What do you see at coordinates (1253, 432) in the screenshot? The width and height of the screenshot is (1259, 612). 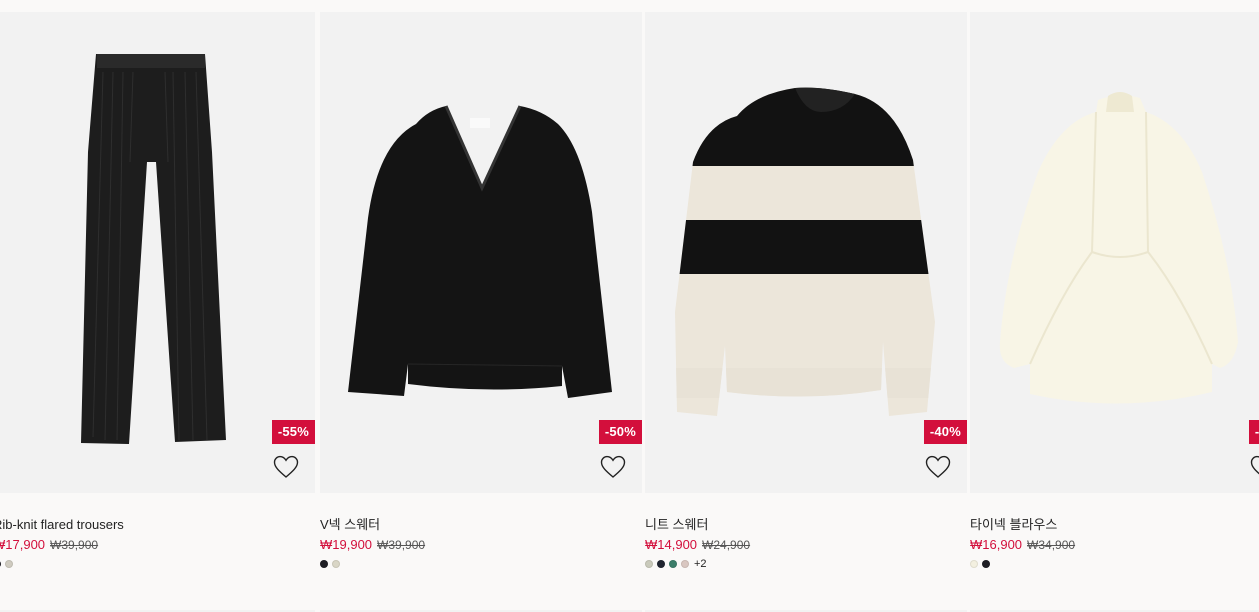 I see `discount-badge: -52%` at bounding box center [1253, 432].